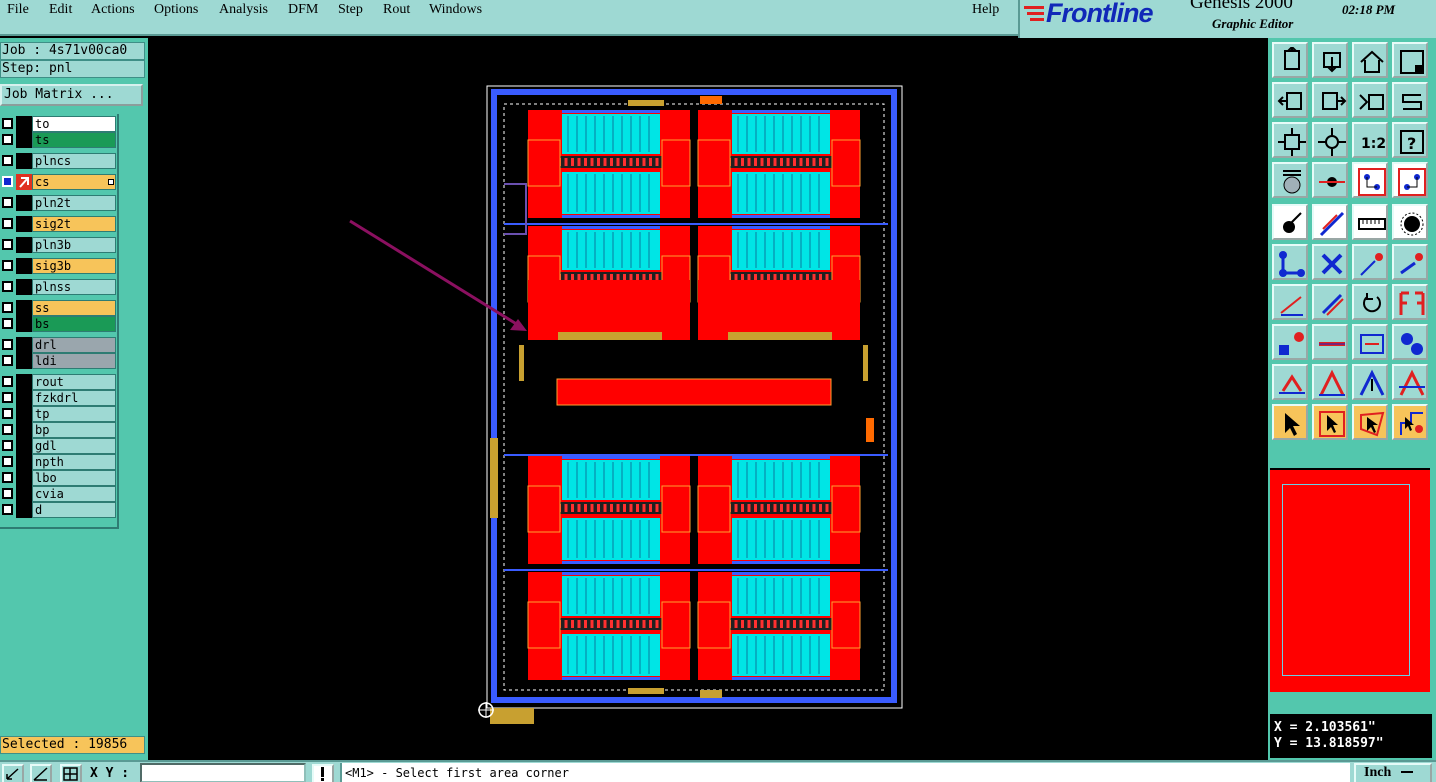 The width and height of the screenshot is (1436, 782). What do you see at coordinates (41, 773) in the screenshot?
I see `measure-icon` at bounding box center [41, 773].